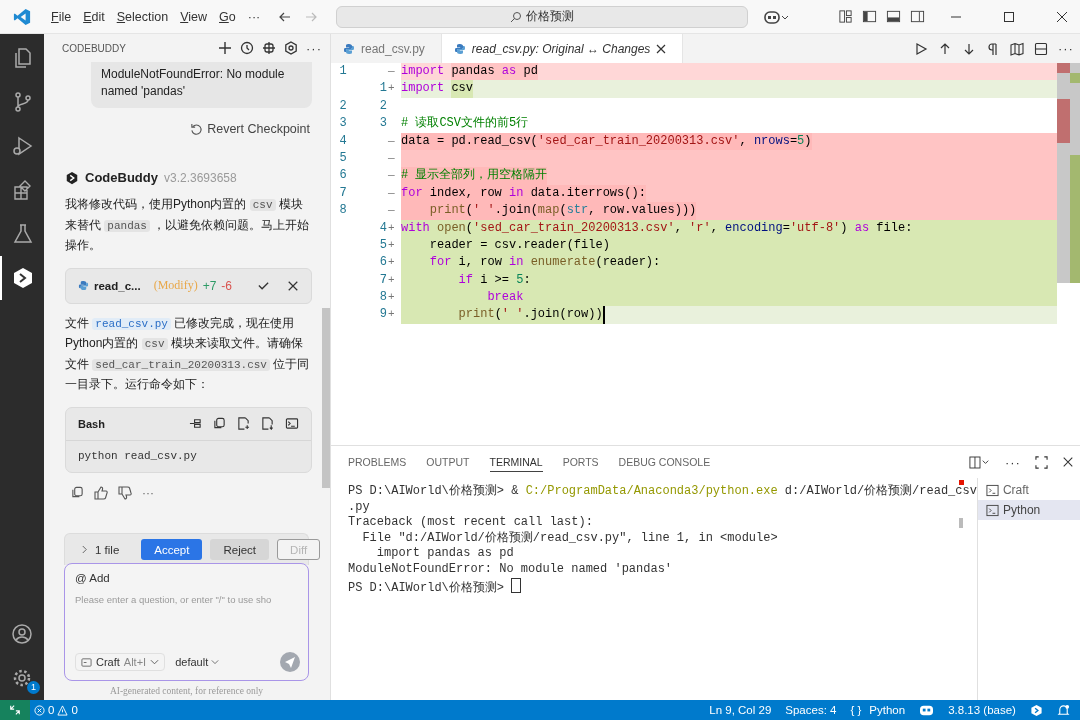 The height and width of the screenshot is (720, 1080). I want to click on mode-dropdown: Craft Alt+I, so click(120, 662).